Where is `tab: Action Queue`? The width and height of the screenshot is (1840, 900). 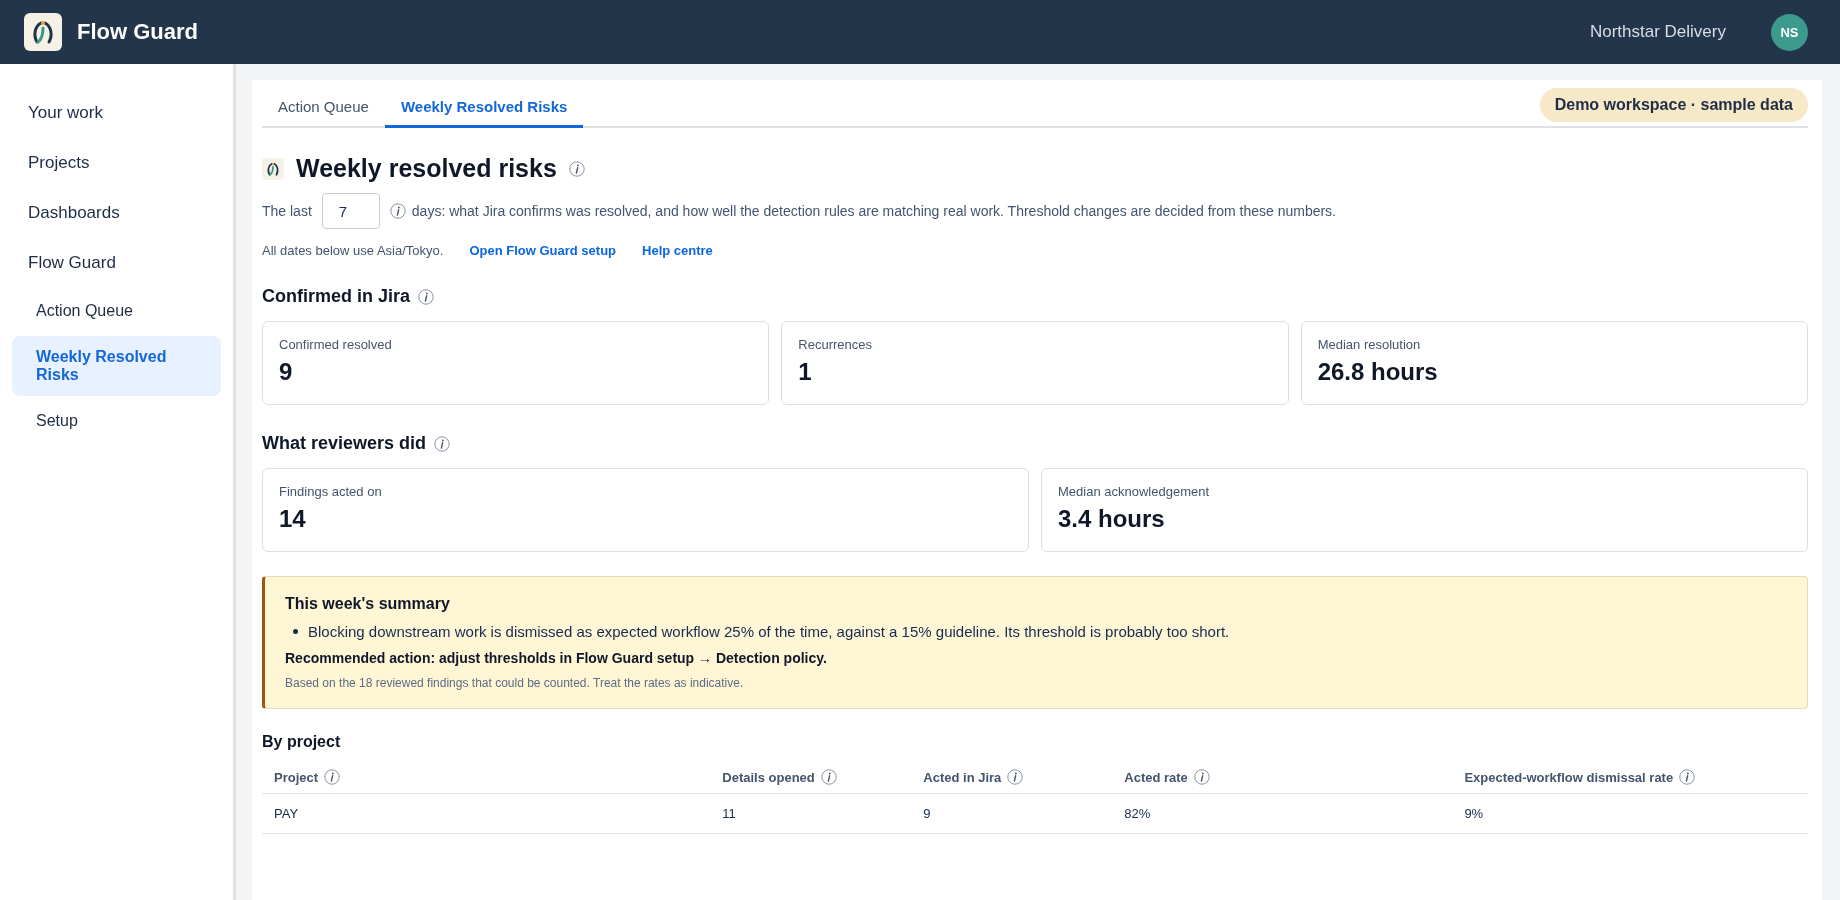 tab: Action Queue is located at coordinates (323, 104).